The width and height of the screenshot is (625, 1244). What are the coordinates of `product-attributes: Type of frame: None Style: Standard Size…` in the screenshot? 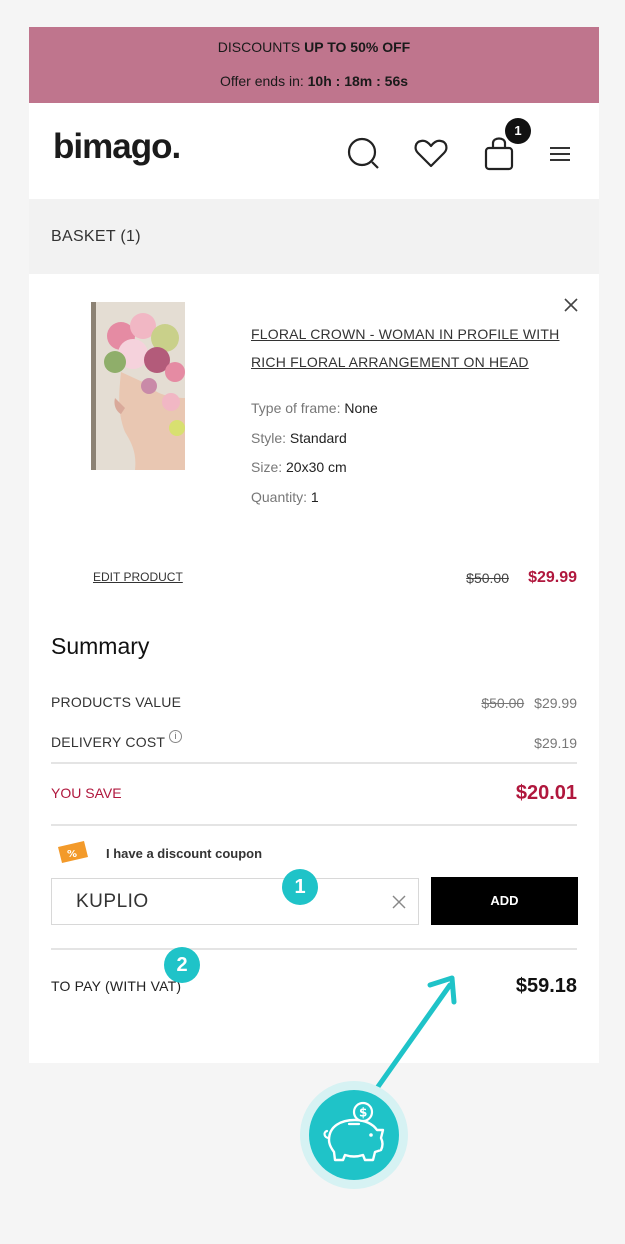 It's located at (314, 453).